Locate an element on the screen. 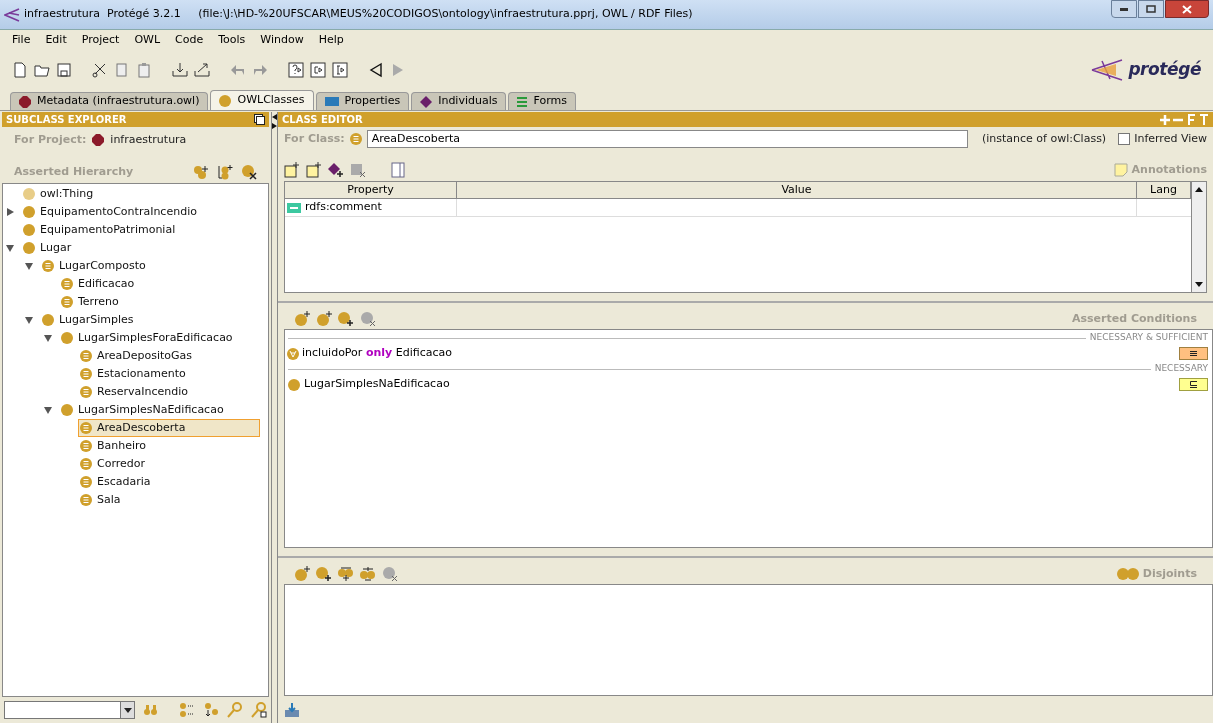 The height and width of the screenshot is (723, 1213). tab: Metadata (infraestrutura.owl) is located at coordinates (109, 101).